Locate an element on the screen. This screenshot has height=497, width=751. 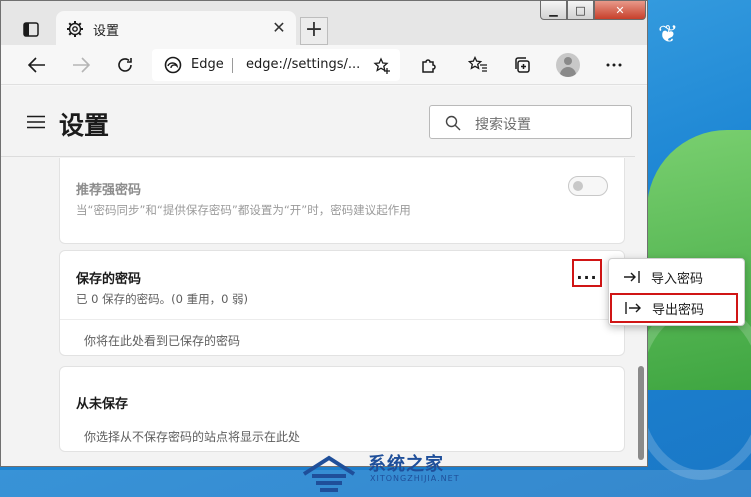
page-title: 设置 is located at coordinates (84, 125).